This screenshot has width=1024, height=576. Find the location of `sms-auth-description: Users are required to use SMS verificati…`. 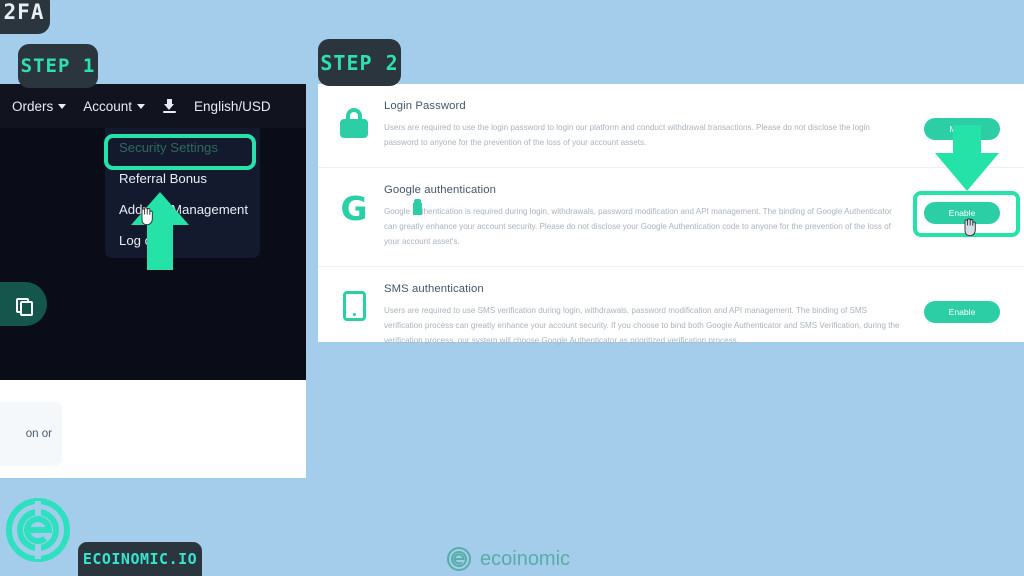

sms-auth-description: Users are required to use SMS verificati… is located at coordinates (642, 325).